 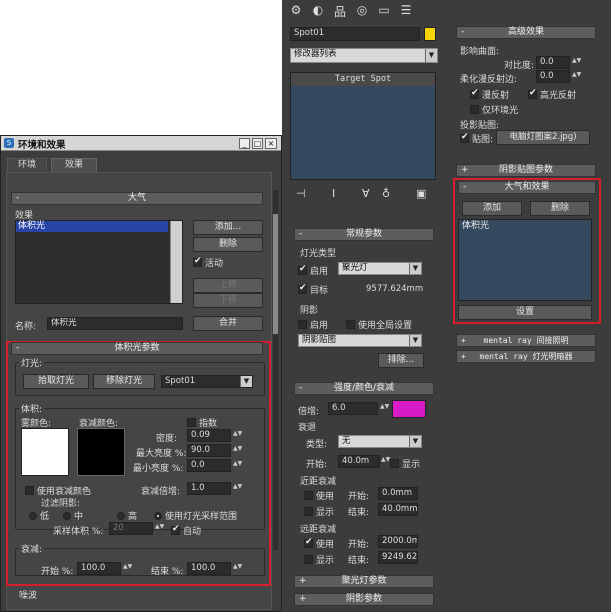 What do you see at coordinates (363, 79) in the screenshot?
I see `stack-item: Target Spot` at bounding box center [363, 79].